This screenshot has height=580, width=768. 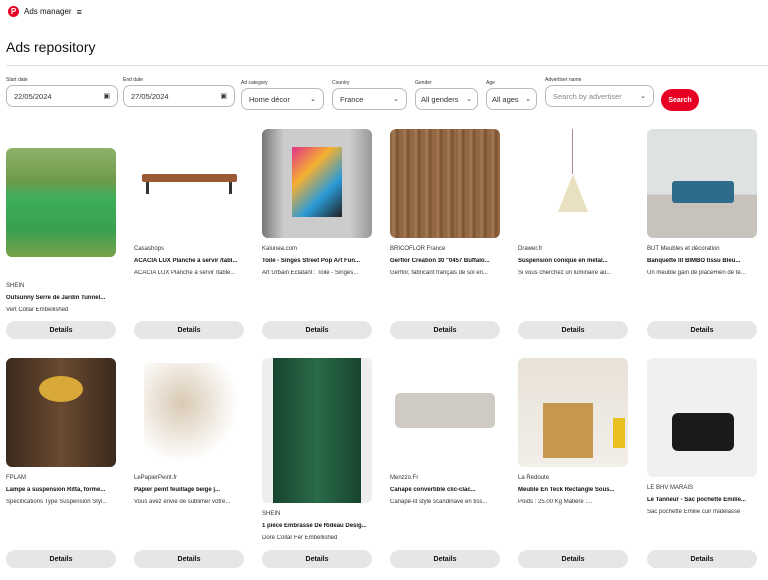 I want to click on search-button: Search, so click(x=680, y=100).